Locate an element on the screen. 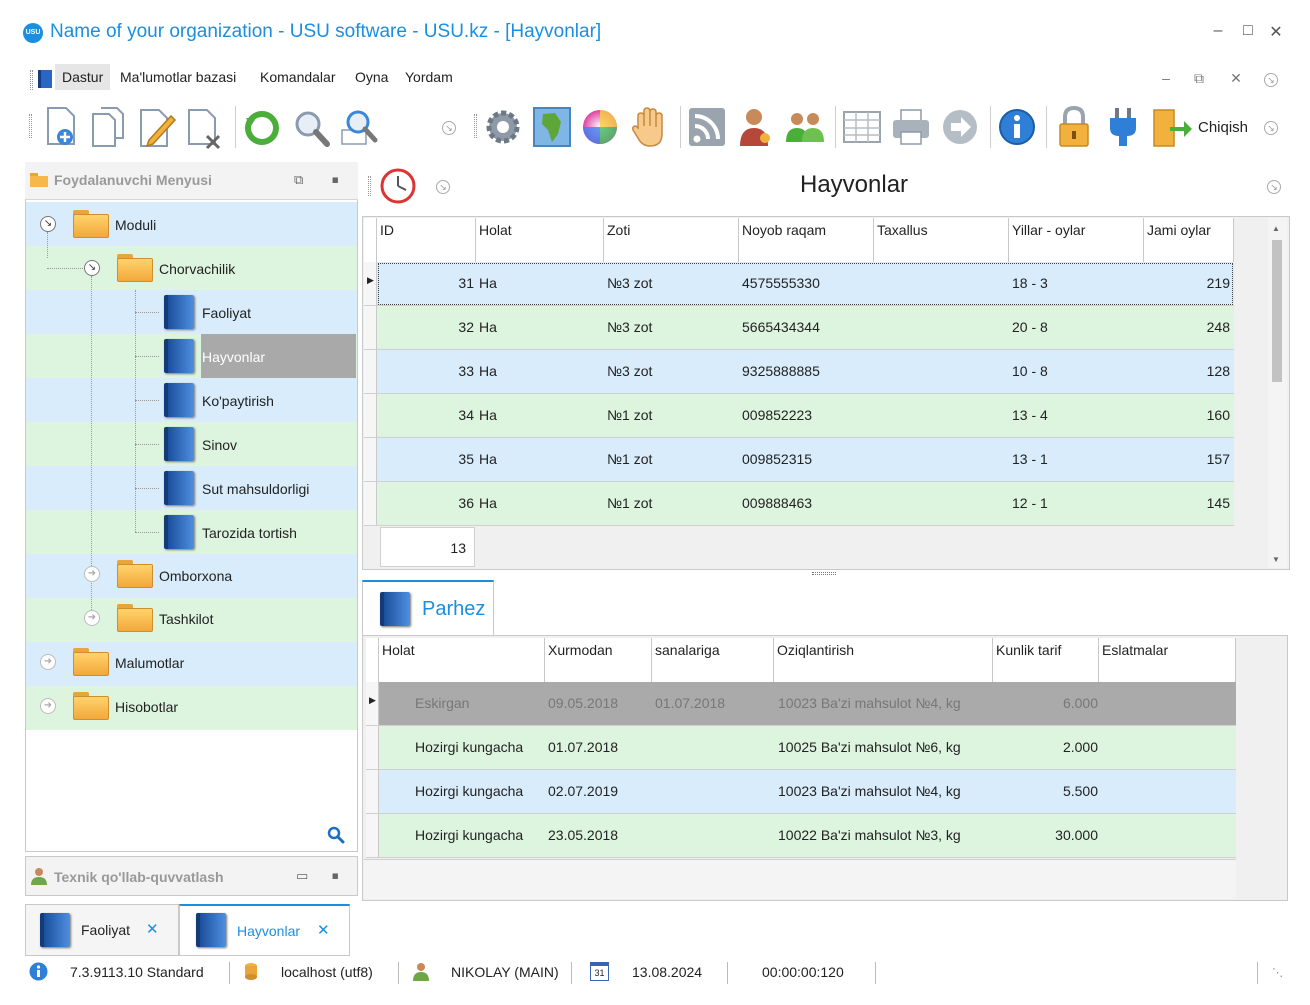 This screenshot has width=1310, height=1005. menu-komandalar: Komandalar is located at coordinates (298, 77).